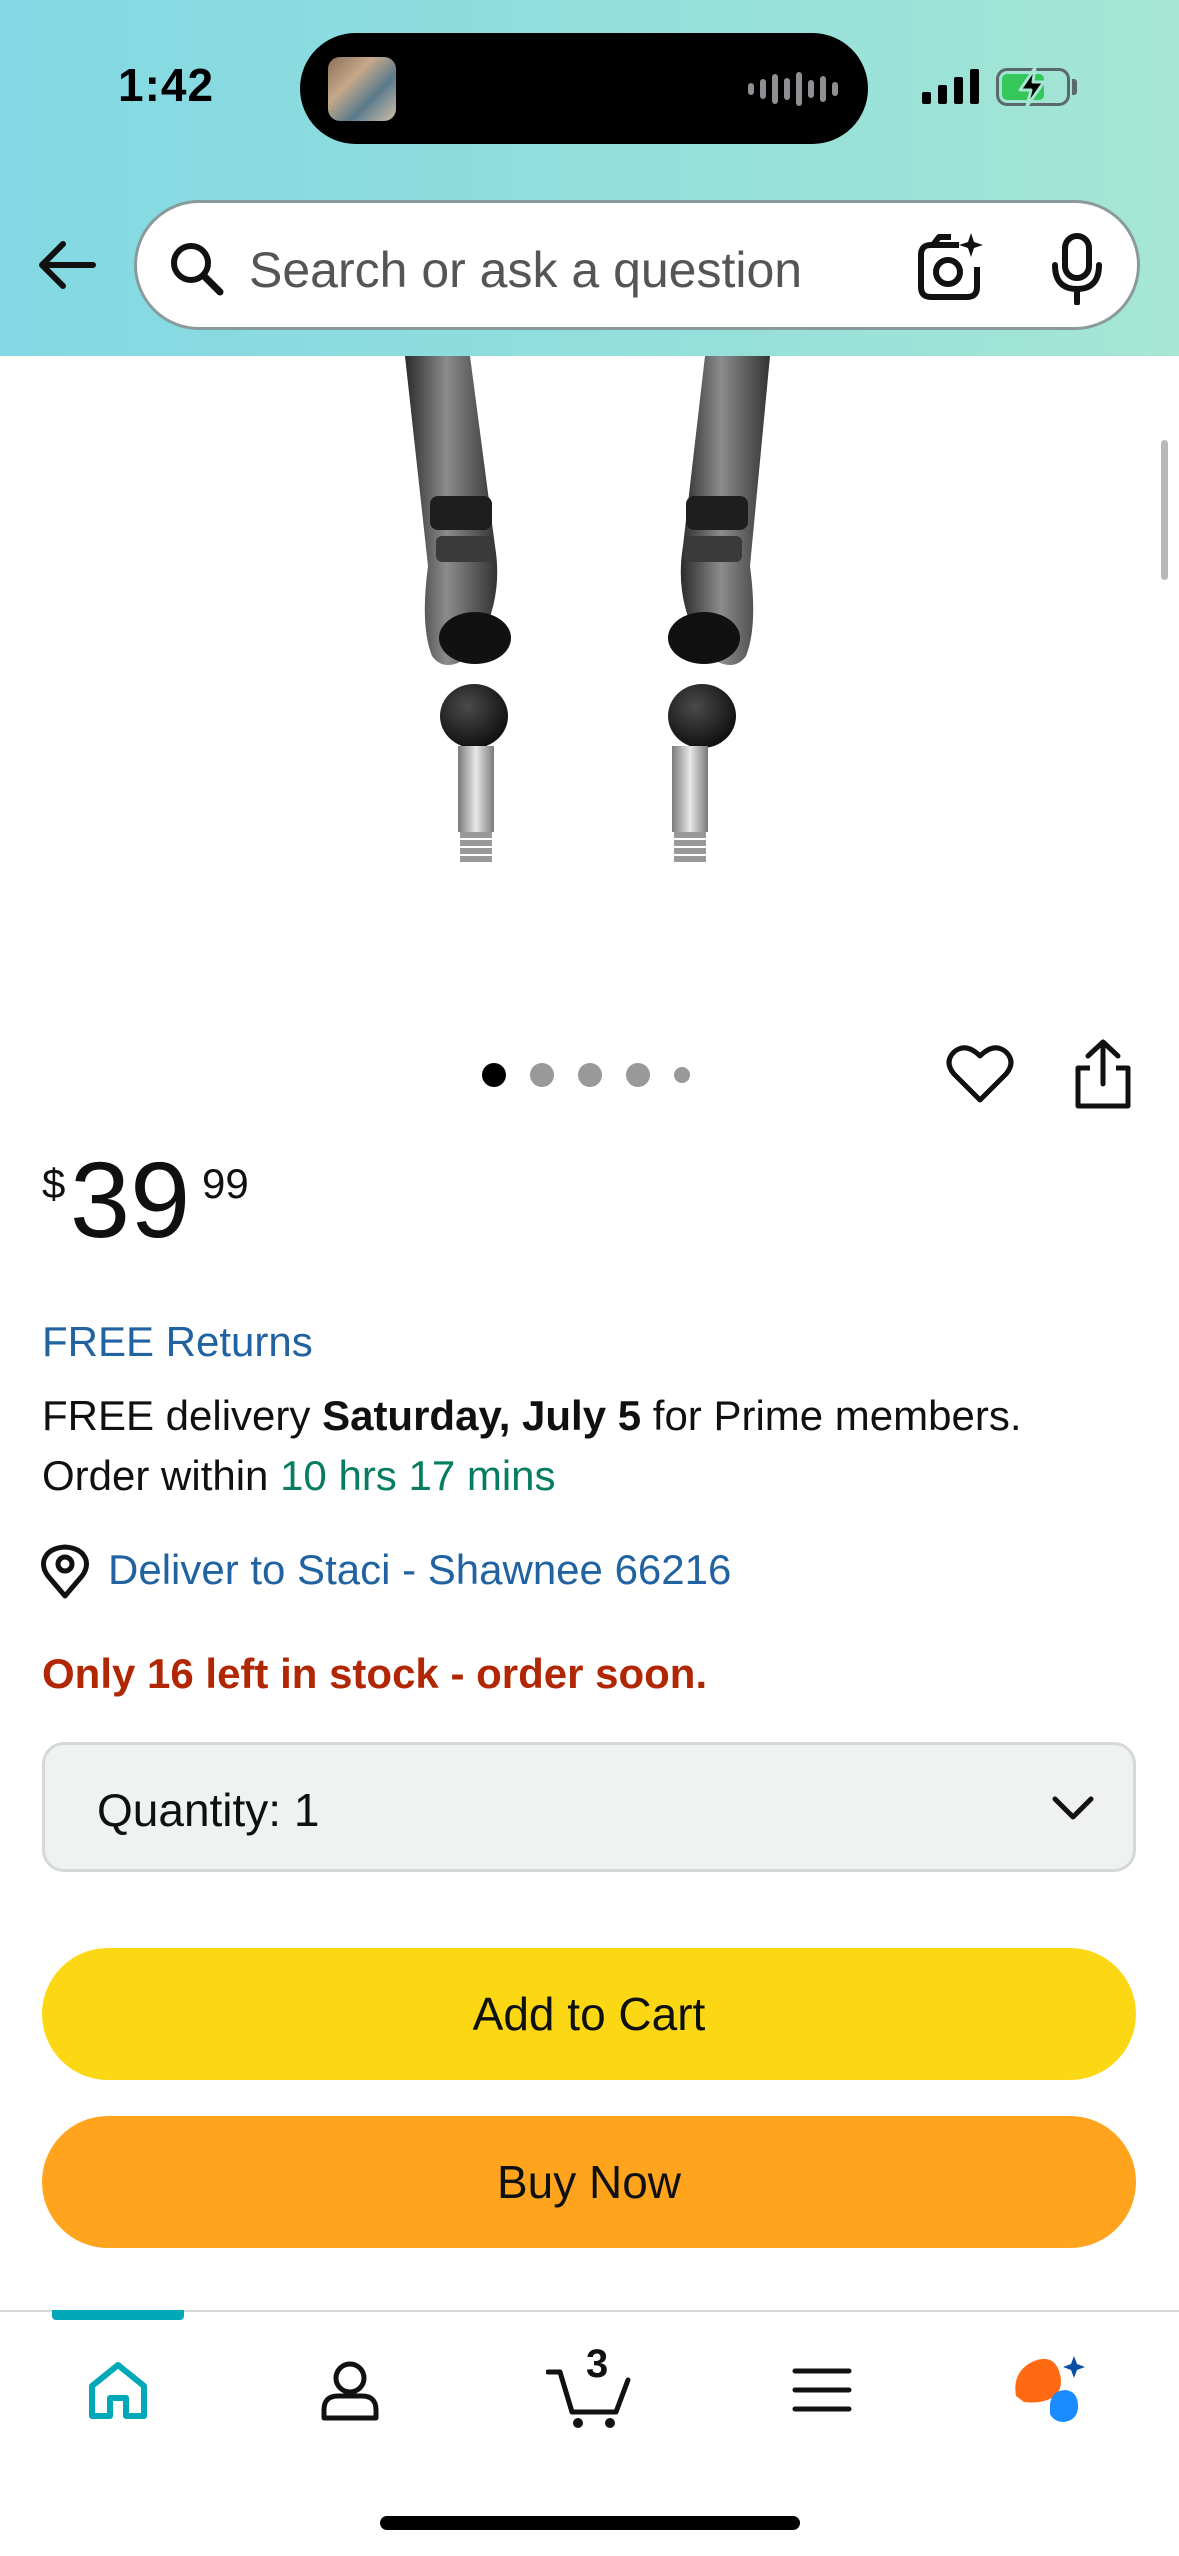 This screenshot has width=1179, height=2556. I want to click on price-whole: 39, so click(130, 1199).